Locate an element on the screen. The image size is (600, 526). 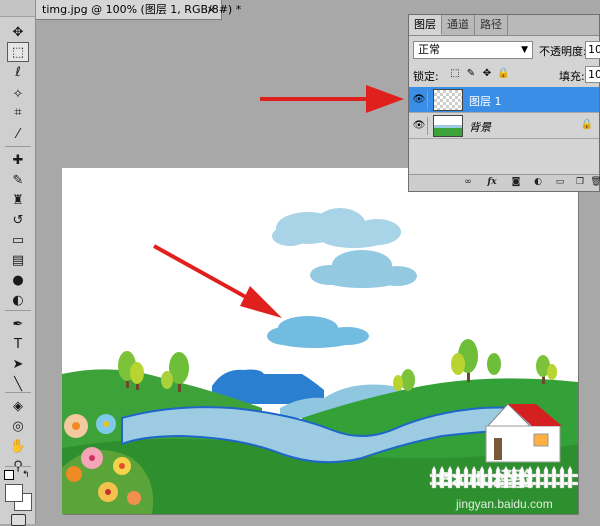
lock-position-icon: ✥ is located at coordinates (487, 74).